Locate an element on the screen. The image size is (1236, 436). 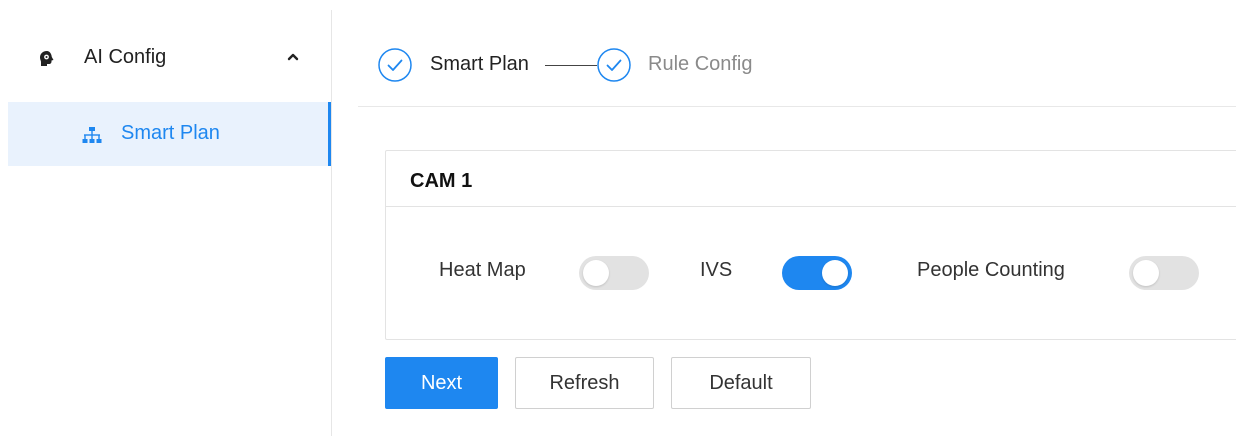
heat-map-label: Heat Map is located at coordinates (482, 270).